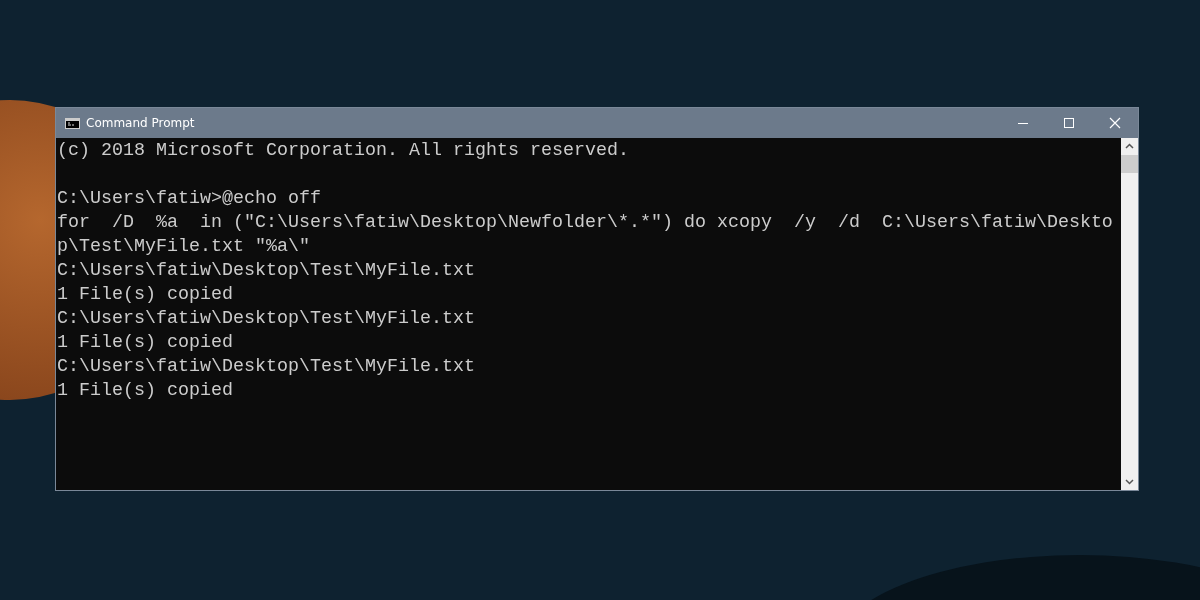  I want to click on scrollbar-thumb, so click(1129, 164).